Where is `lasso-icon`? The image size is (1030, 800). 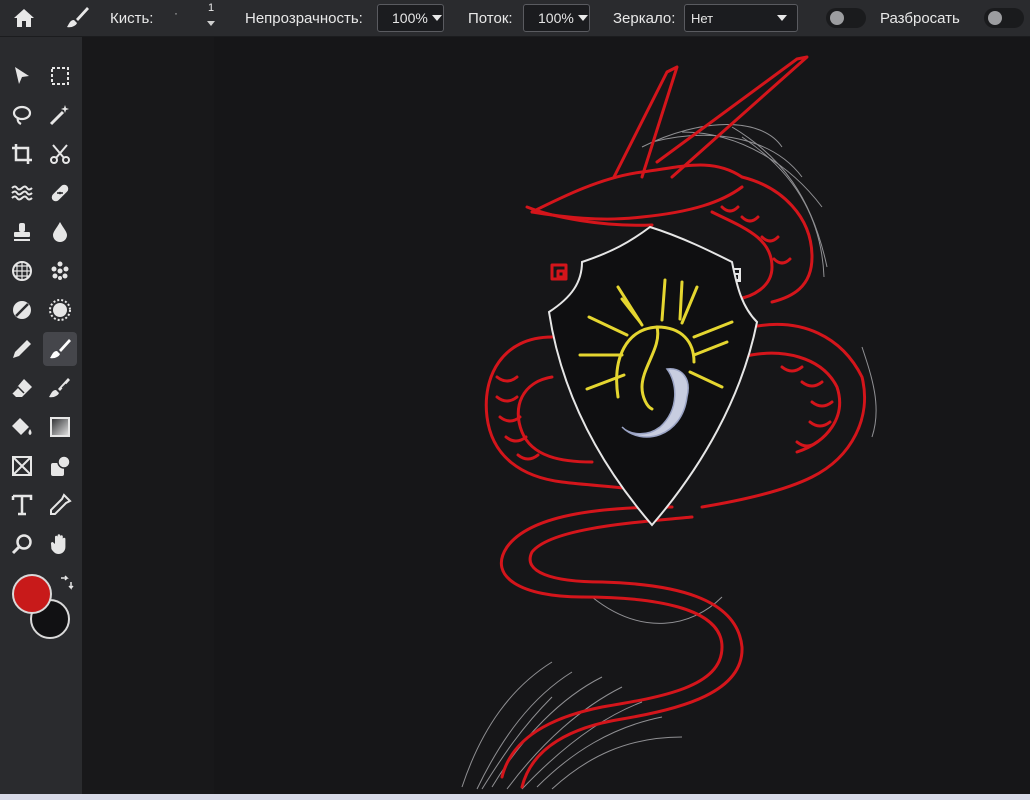 lasso-icon is located at coordinates (22, 115).